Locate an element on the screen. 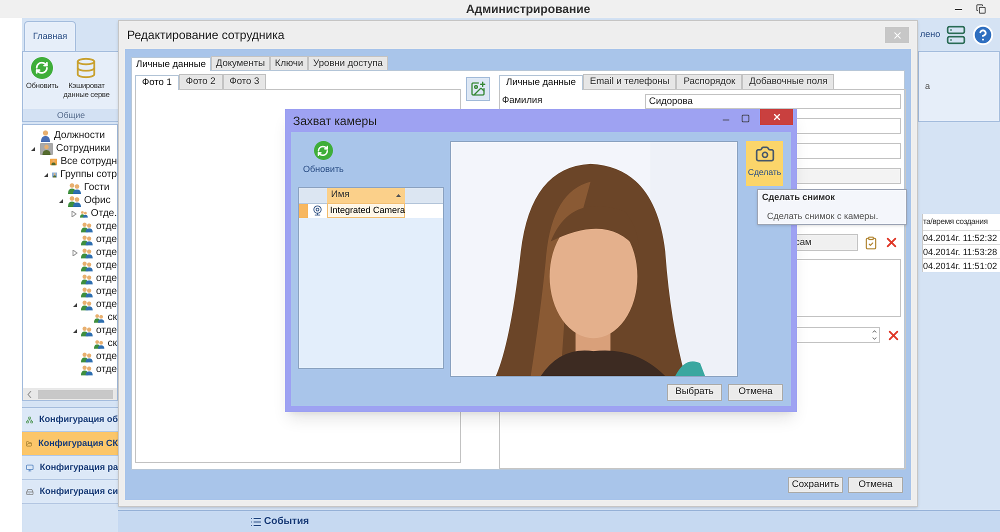  events-label: События is located at coordinates (286, 521).